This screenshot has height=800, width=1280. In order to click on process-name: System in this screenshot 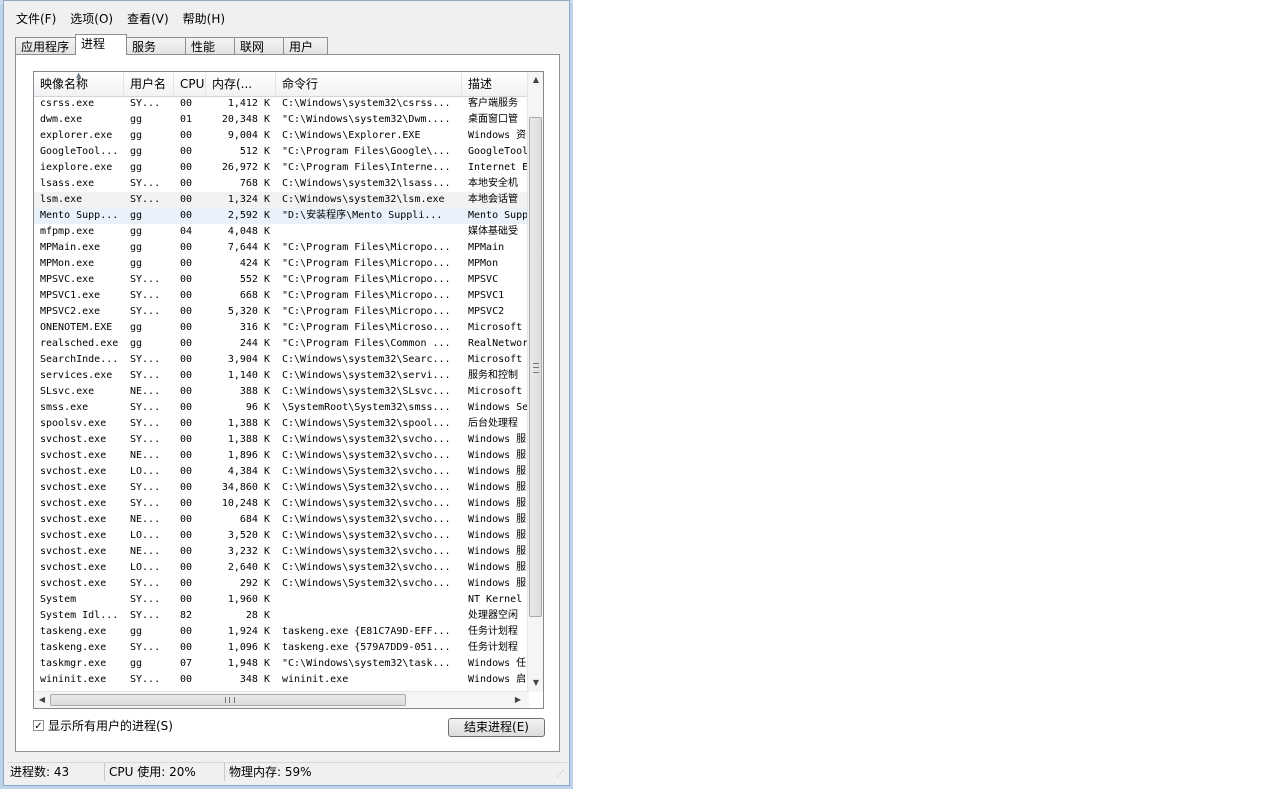, I will do `click(58, 599)`.